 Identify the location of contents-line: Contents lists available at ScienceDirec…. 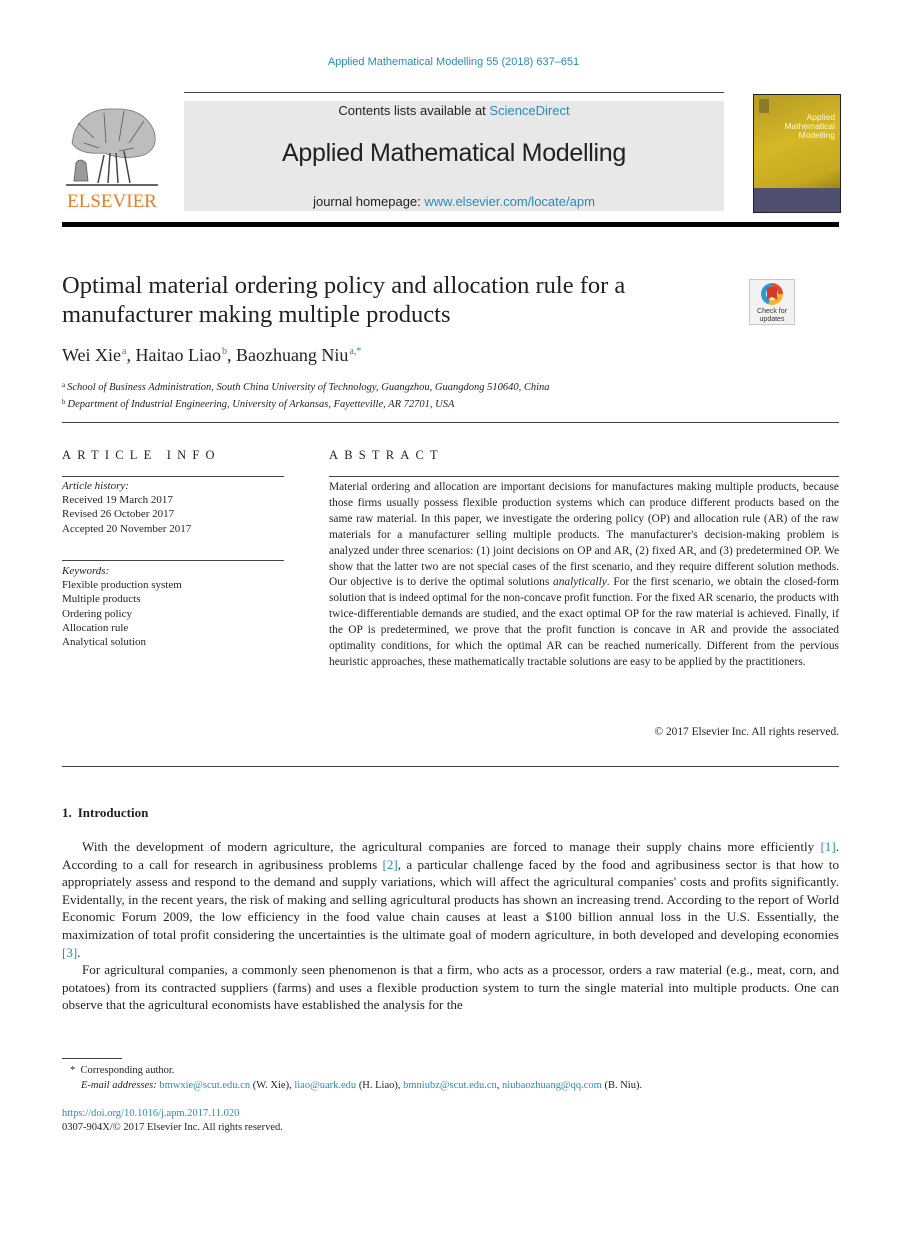
(454, 110).